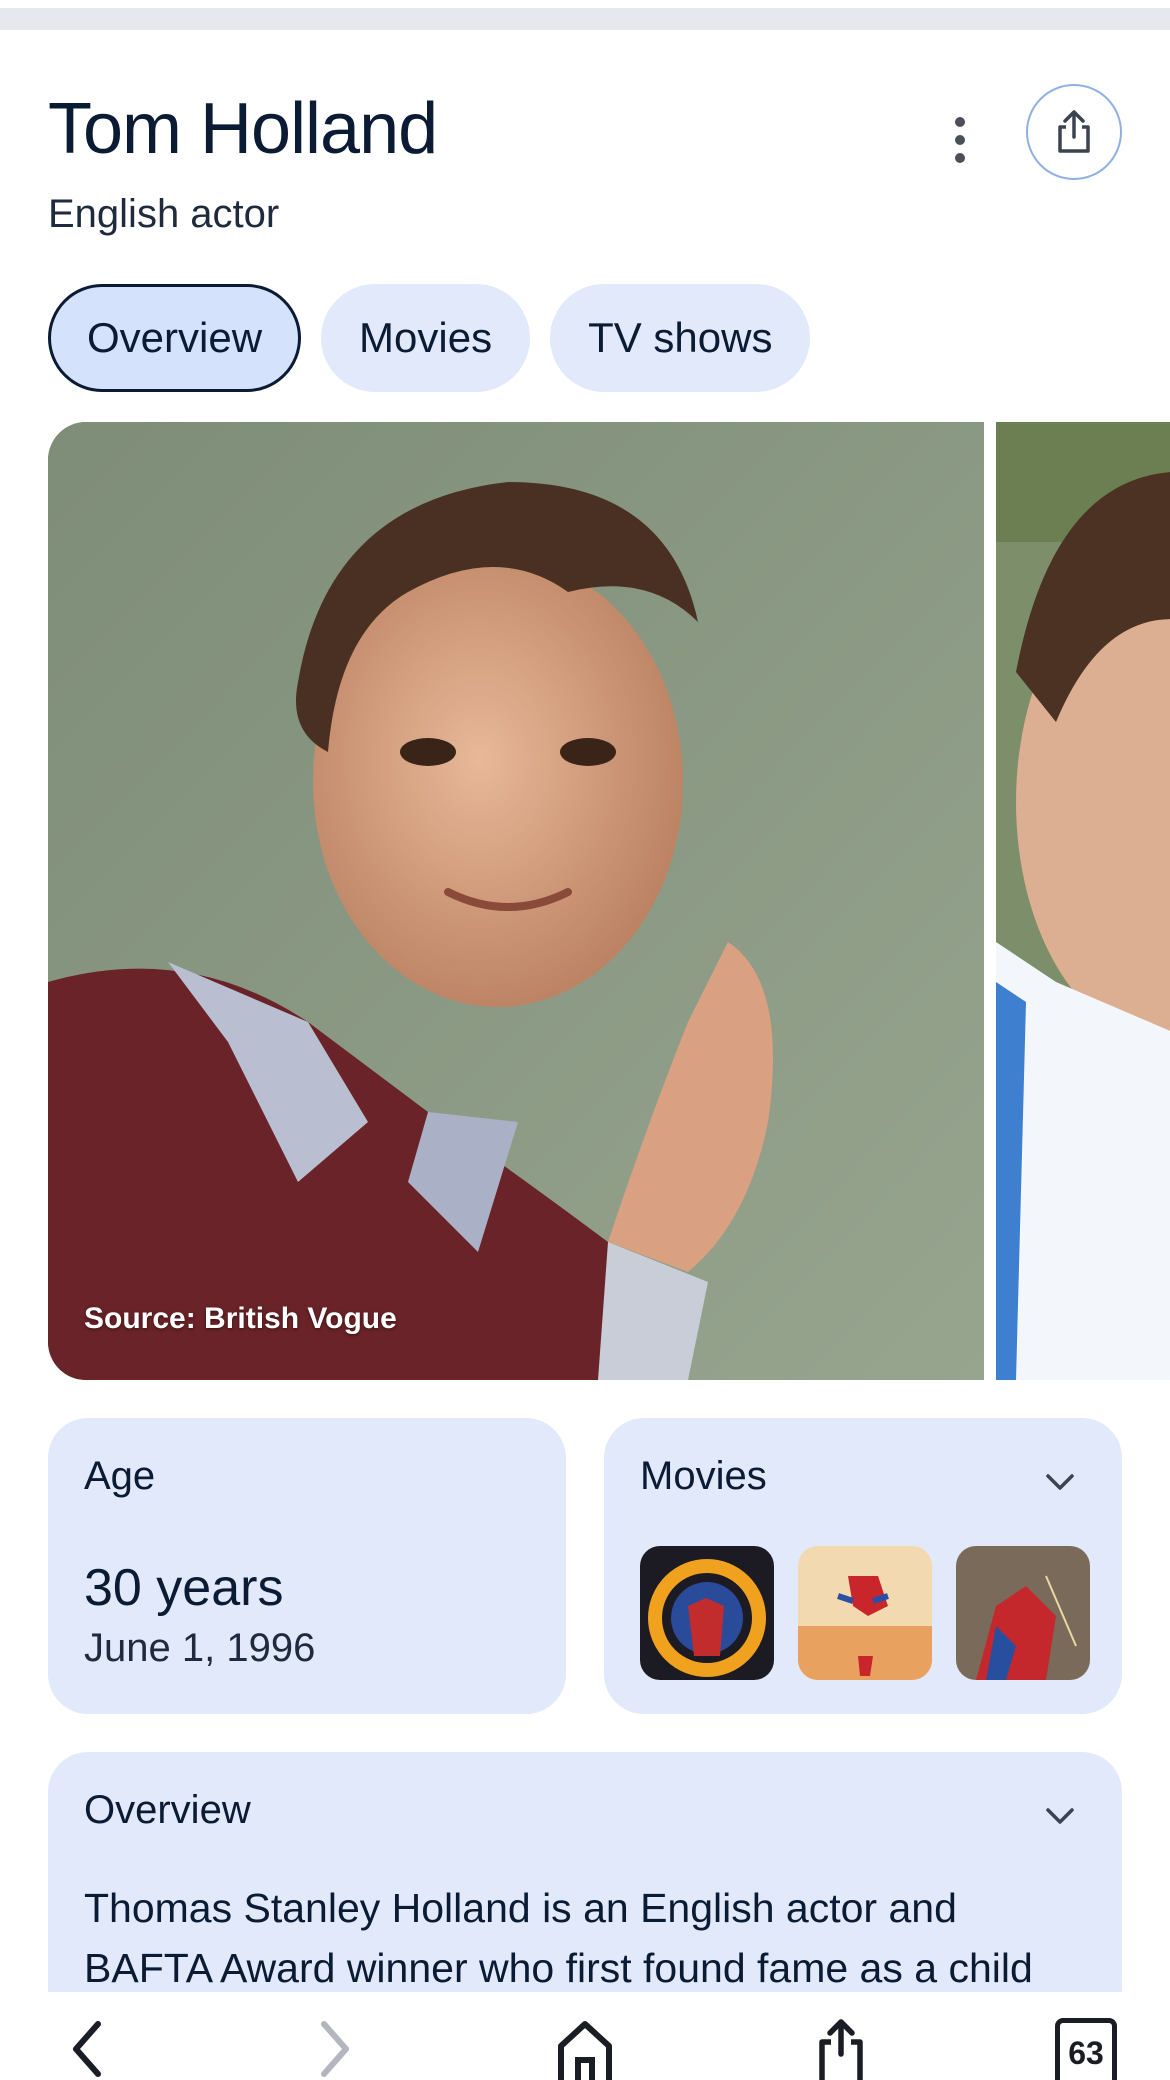 Image resolution: width=1170 pixels, height=2080 pixels. Describe the element at coordinates (200, 1648) in the screenshot. I see `birth-date: June 1, 1996` at that location.